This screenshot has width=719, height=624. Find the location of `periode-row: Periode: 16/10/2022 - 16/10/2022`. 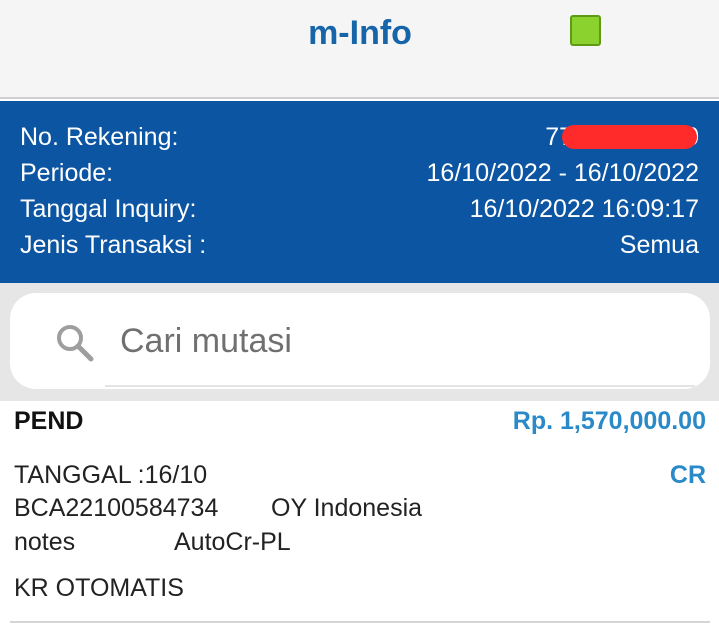

periode-row: Periode: 16/10/2022 - 16/10/2022 is located at coordinates (359, 177).